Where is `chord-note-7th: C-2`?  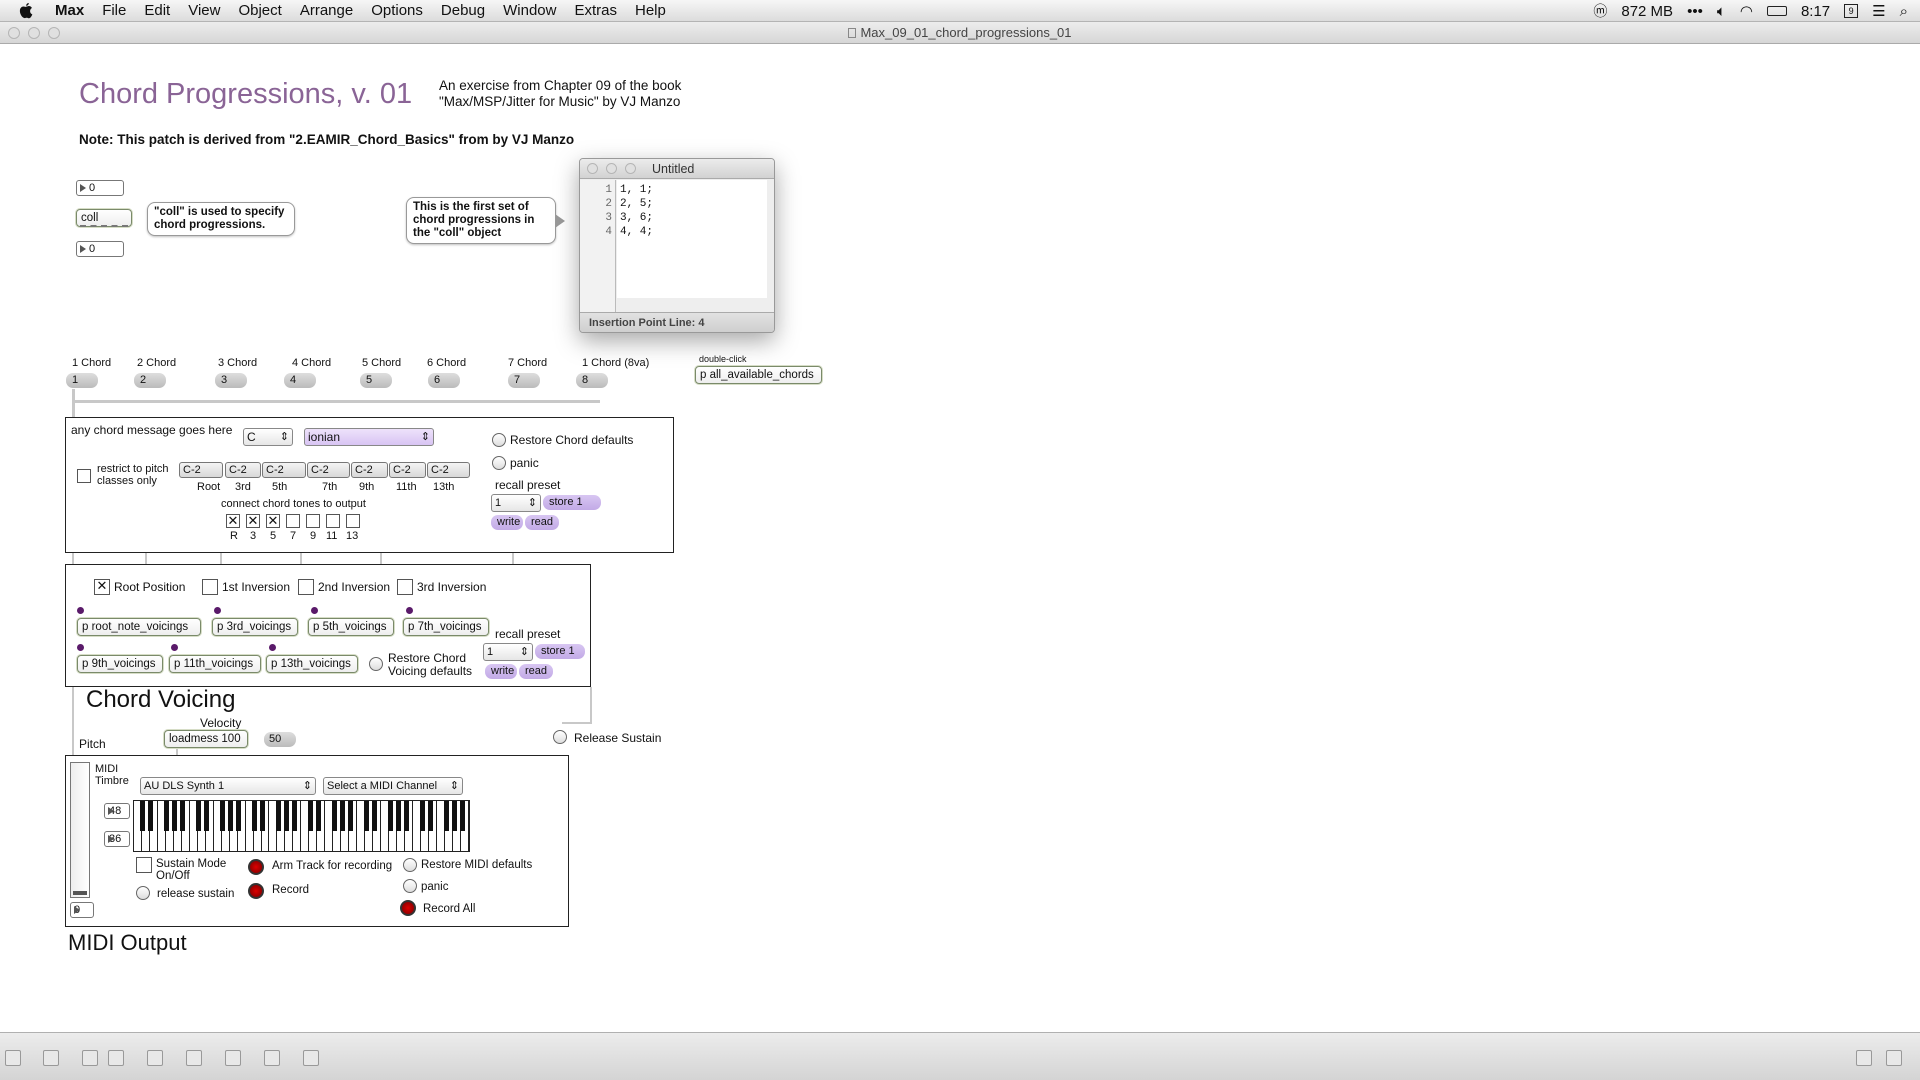
chord-note-7th: C-2 is located at coordinates (328, 470).